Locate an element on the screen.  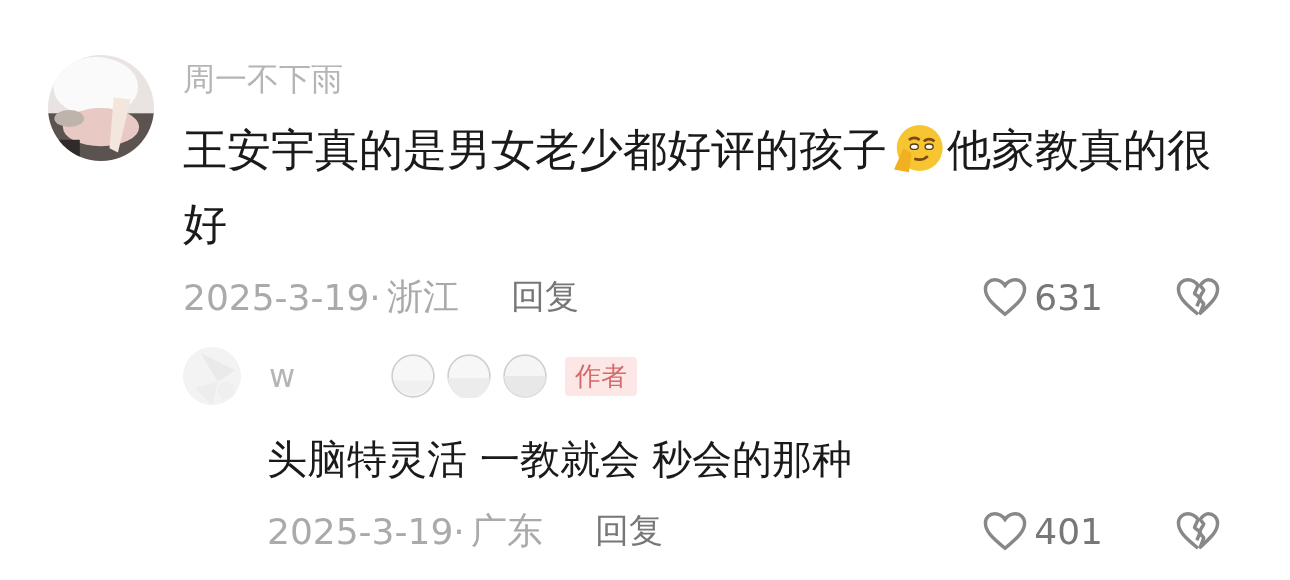
author-tag: 作者 is located at coordinates (601, 376).